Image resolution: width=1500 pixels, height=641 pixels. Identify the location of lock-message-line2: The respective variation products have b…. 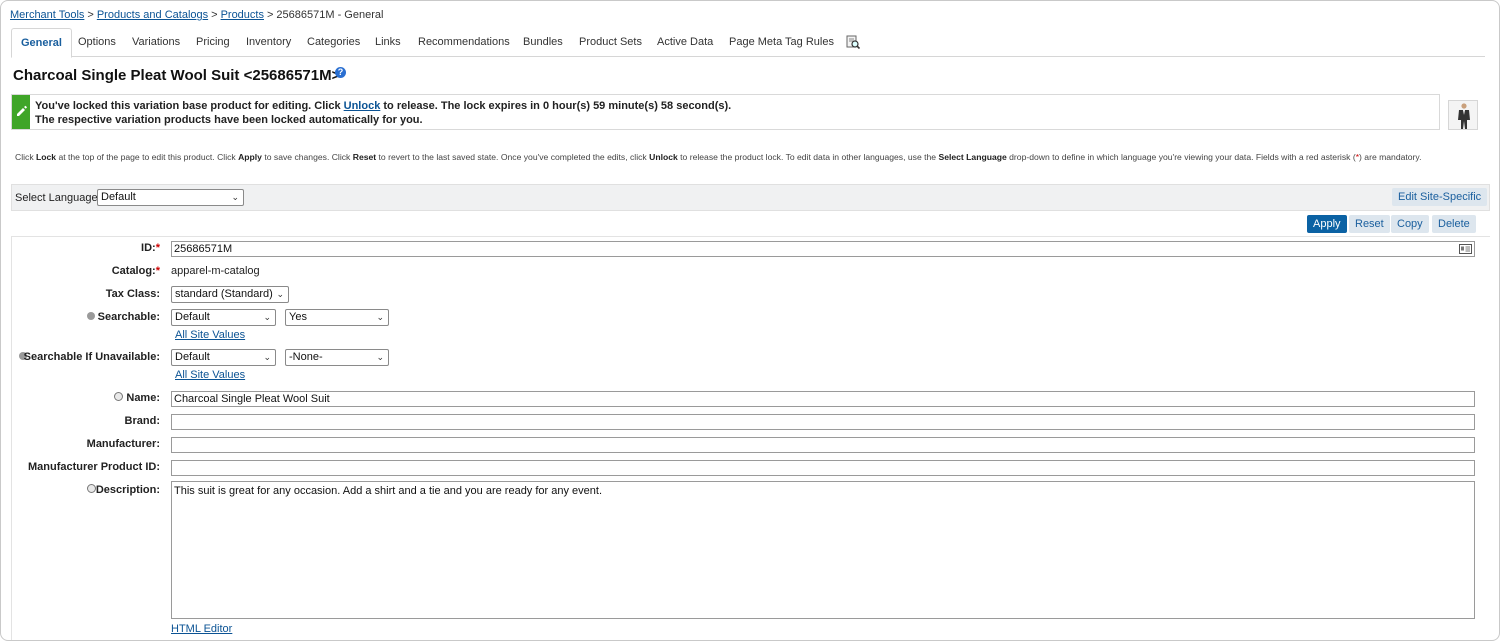
(229, 120).